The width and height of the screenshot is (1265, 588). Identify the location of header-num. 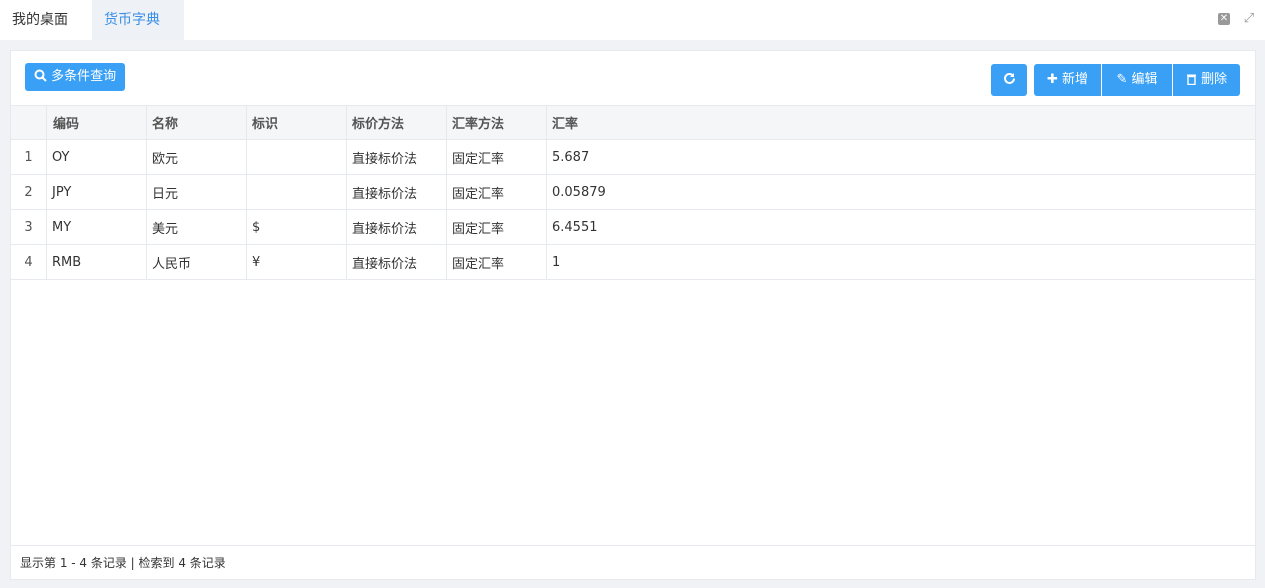
(29, 122).